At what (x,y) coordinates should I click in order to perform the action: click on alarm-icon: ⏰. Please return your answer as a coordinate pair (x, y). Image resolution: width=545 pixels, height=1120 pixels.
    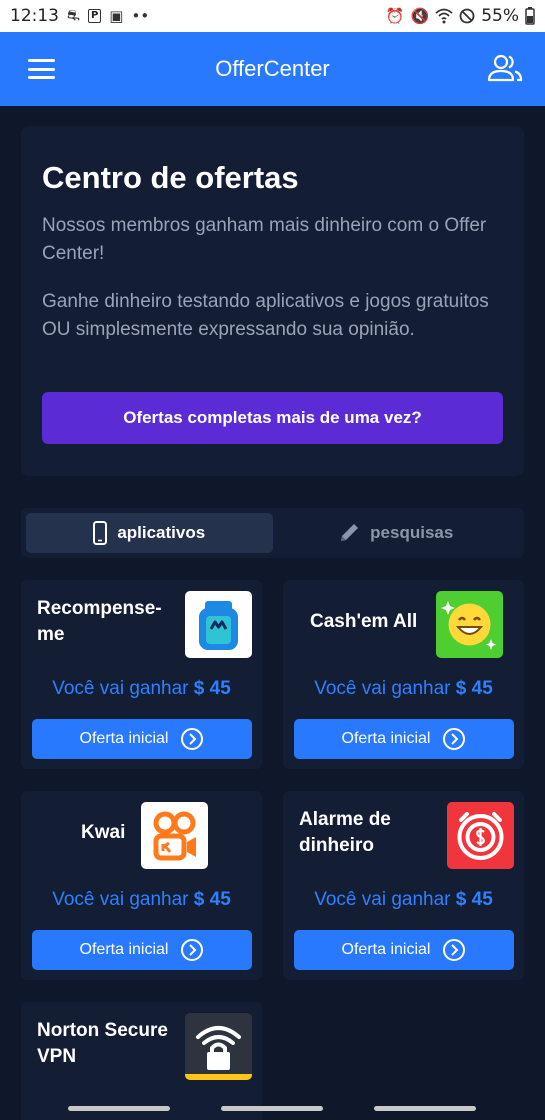
    Looking at the image, I should click on (395, 16).